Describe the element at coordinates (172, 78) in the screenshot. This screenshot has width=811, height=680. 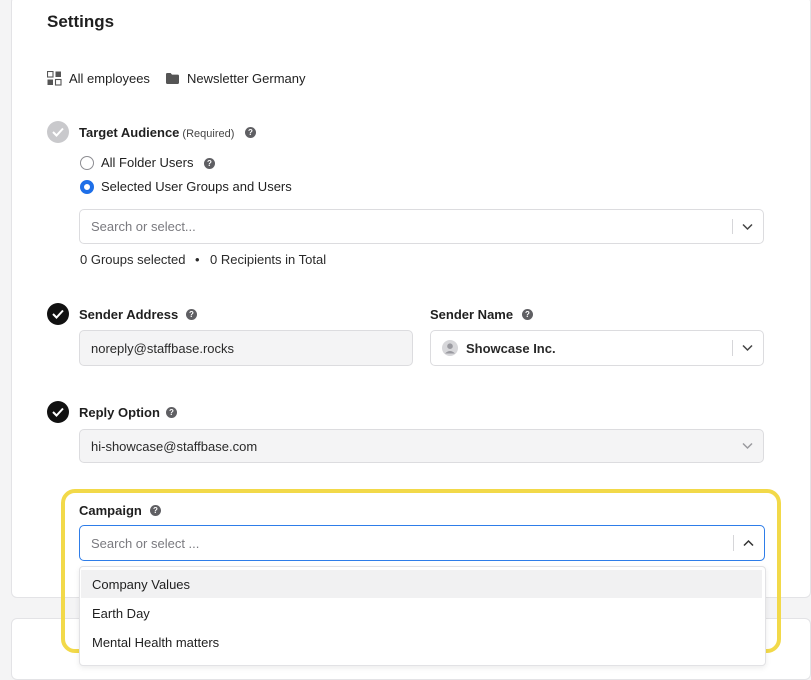
I see `folder-icon` at that location.